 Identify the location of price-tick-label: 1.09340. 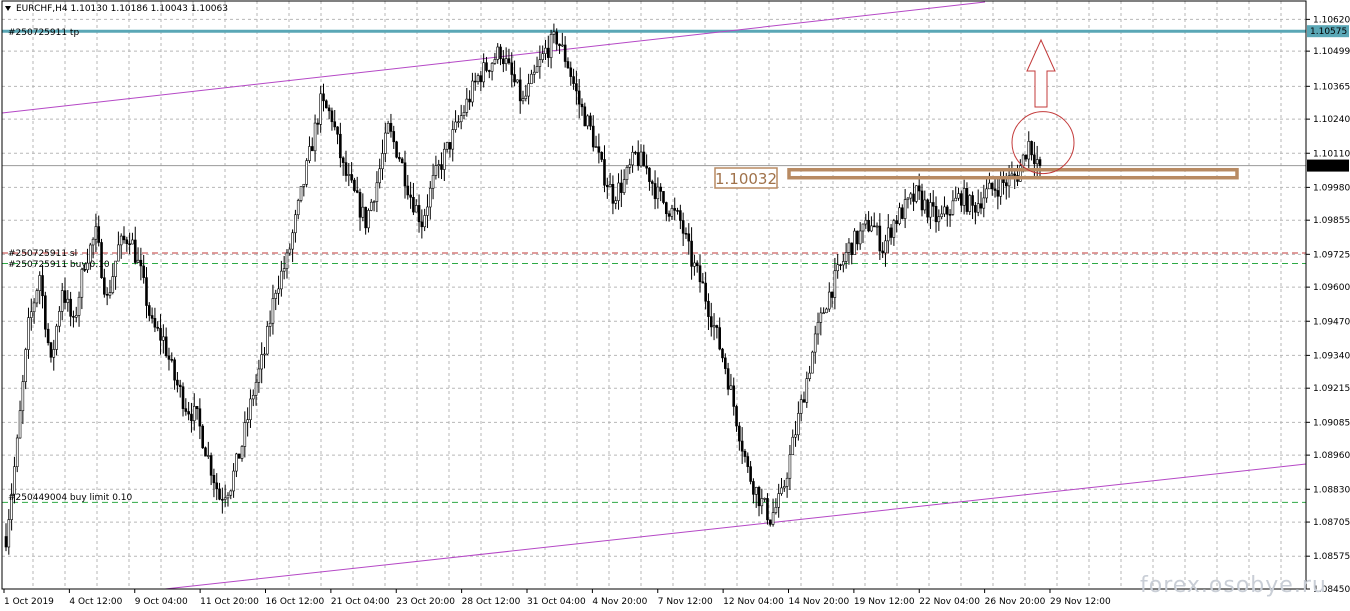
(1331, 356).